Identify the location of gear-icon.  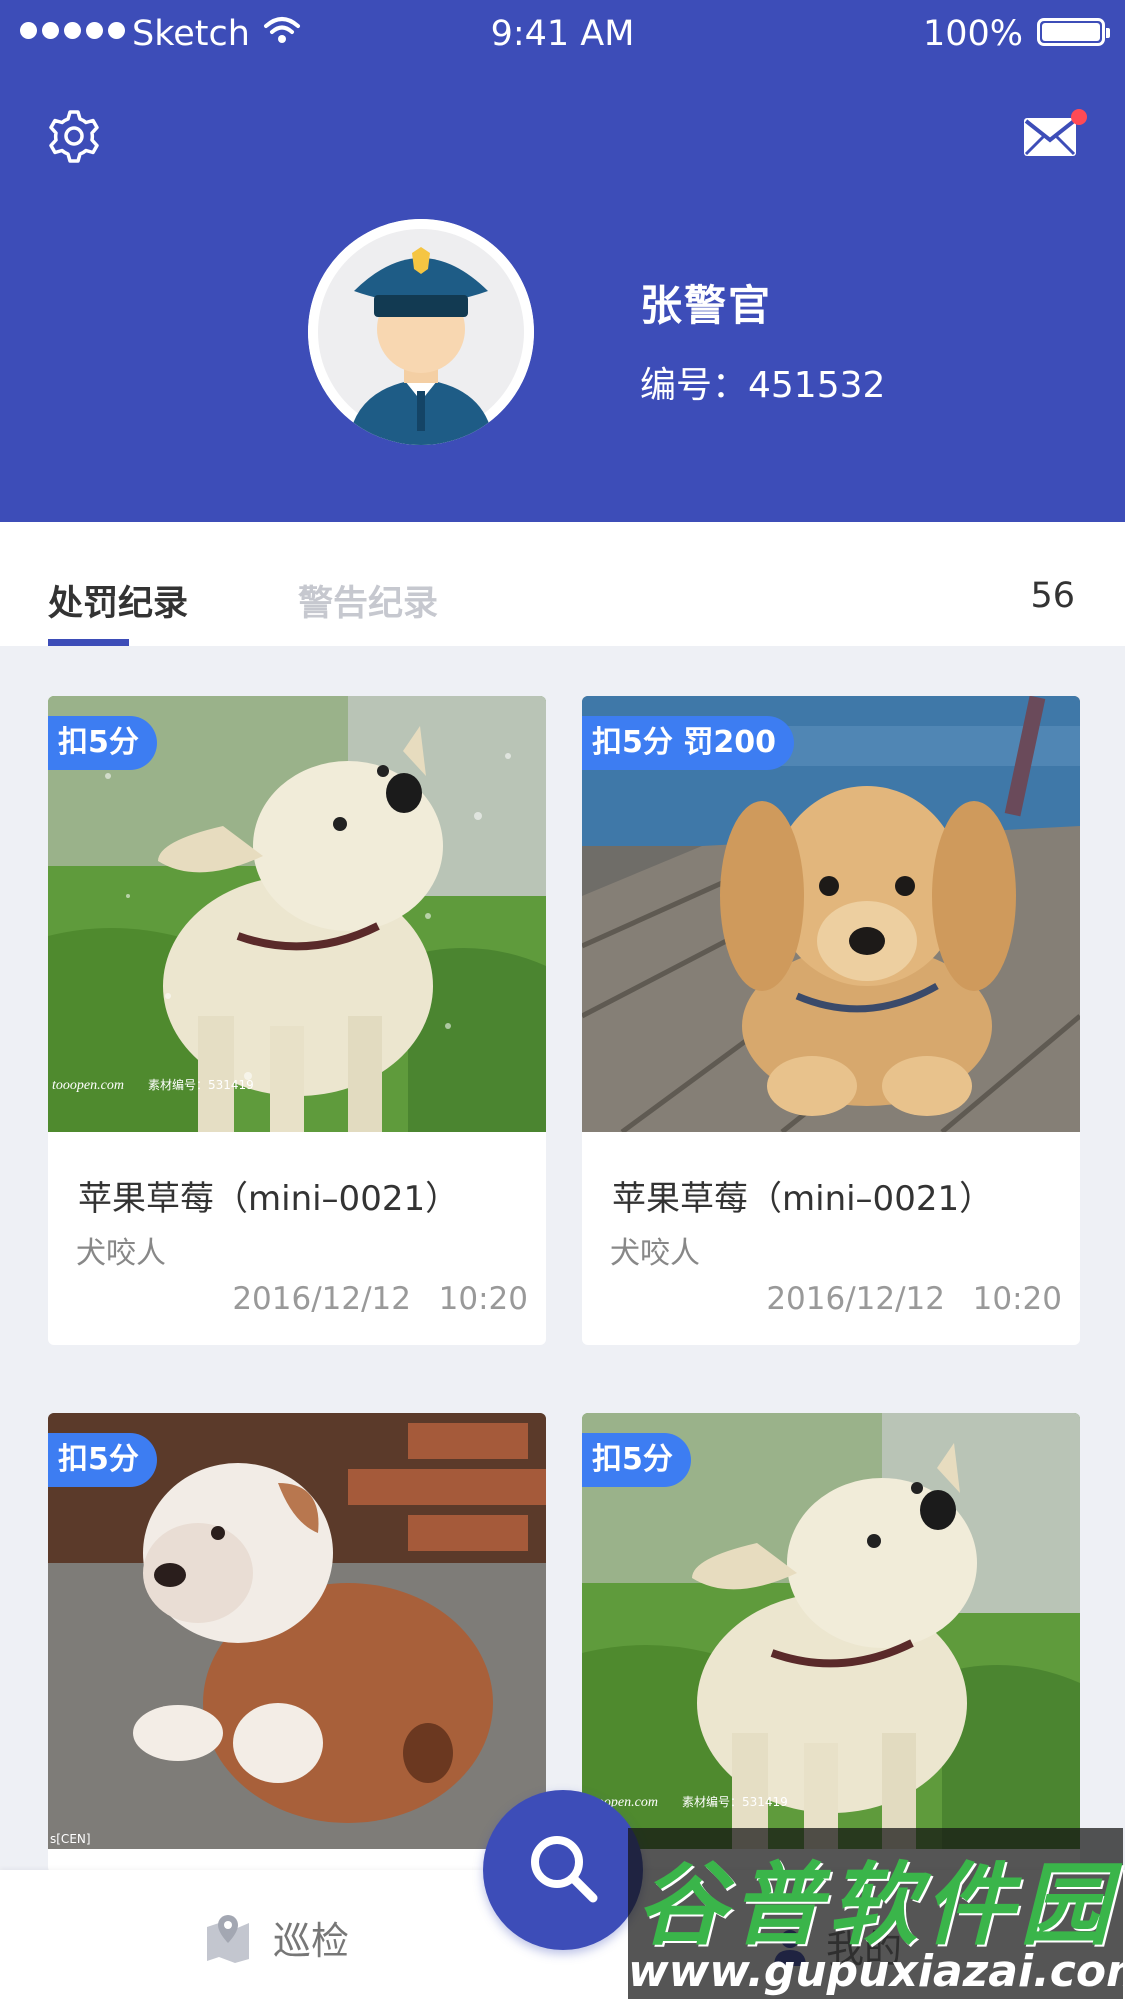
(74, 136).